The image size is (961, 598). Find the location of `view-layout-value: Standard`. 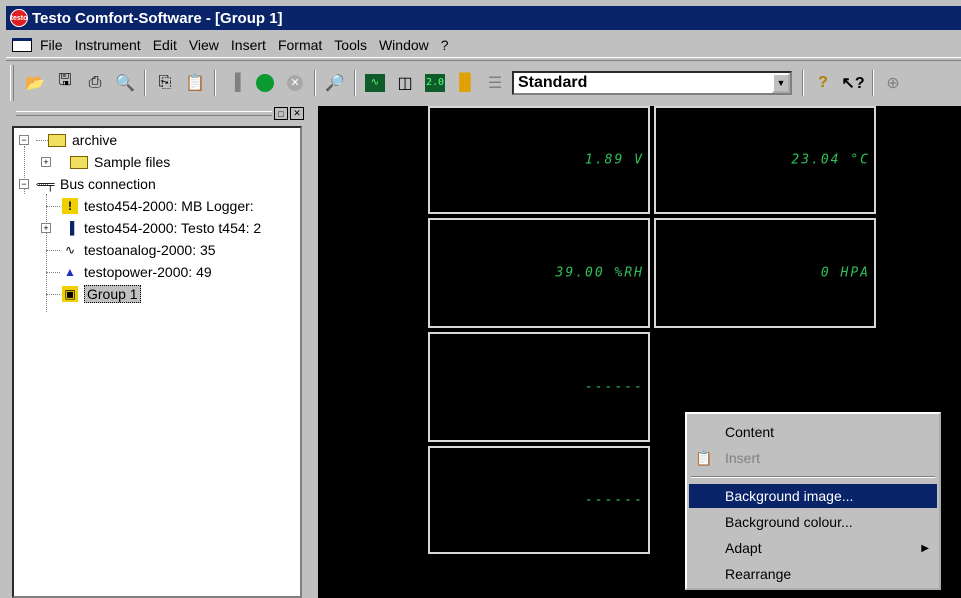

view-layout-value: Standard is located at coordinates (553, 82).